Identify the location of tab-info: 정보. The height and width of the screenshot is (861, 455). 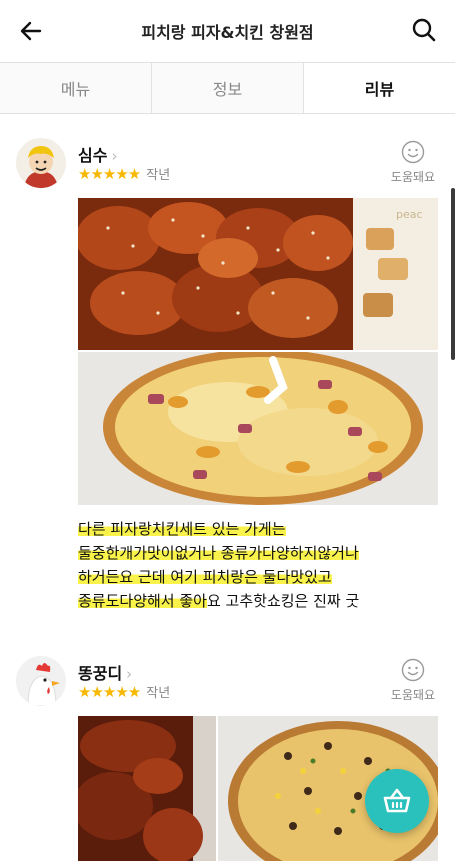
(228, 88).